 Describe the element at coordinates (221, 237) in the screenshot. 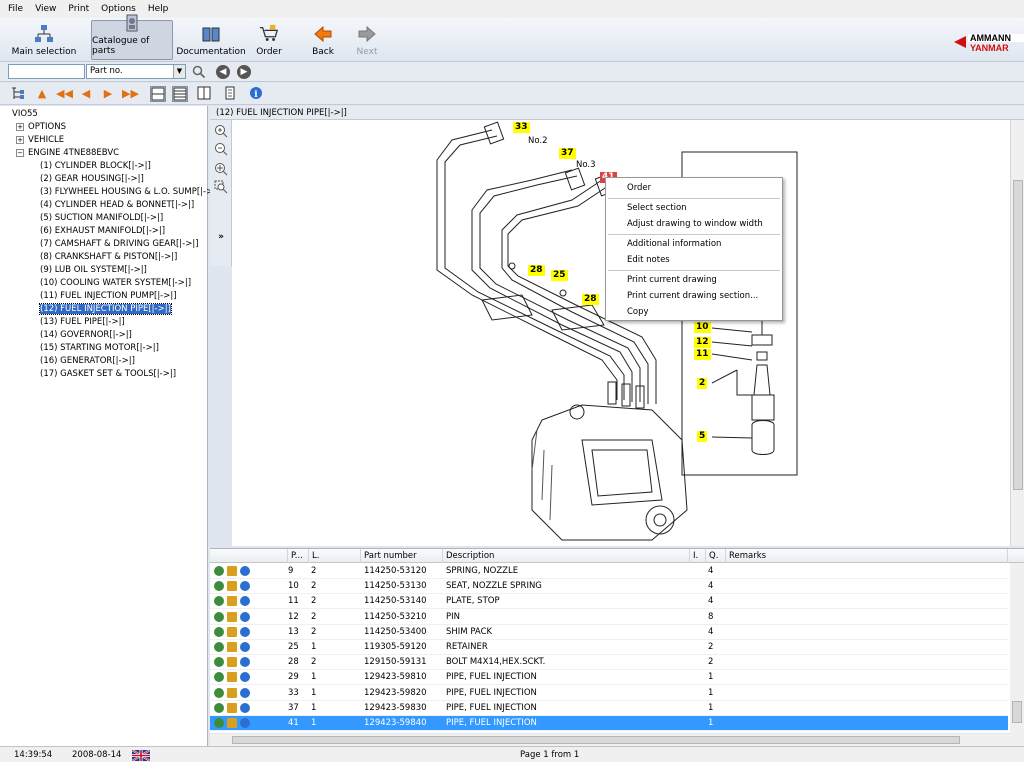

I see `expand-panel-icon: »` at that location.